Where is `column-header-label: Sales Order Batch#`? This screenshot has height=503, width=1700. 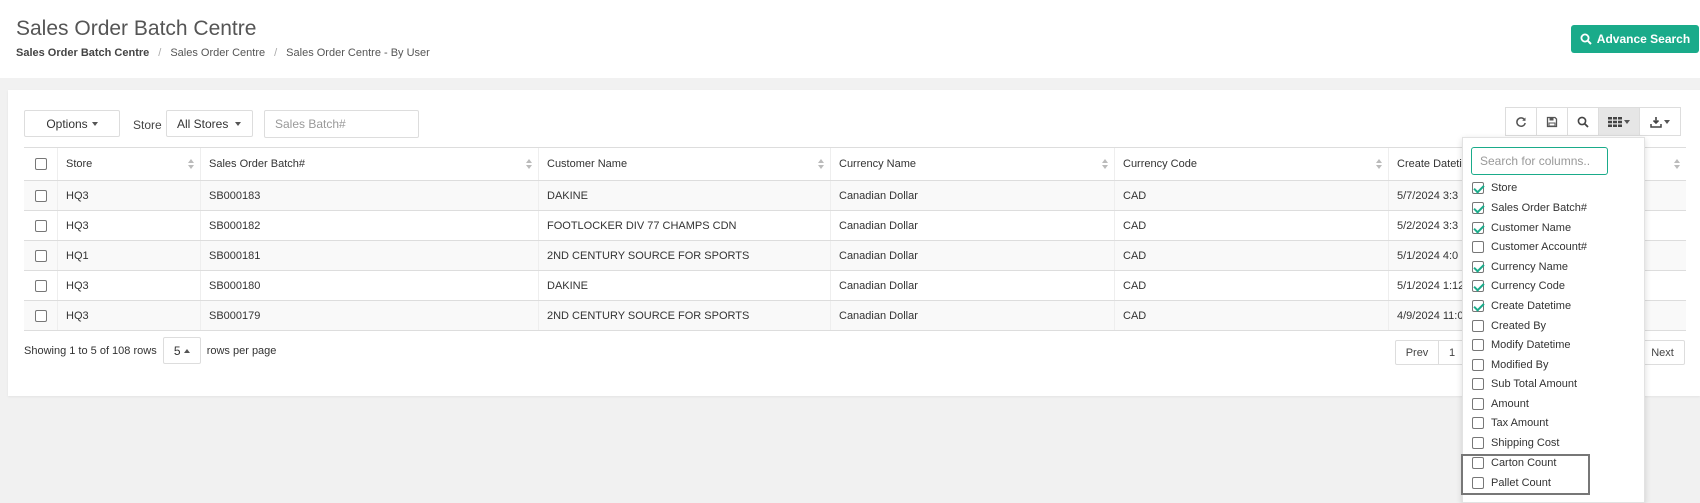
column-header-label: Sales Order Batch# is located at coordinates (257, 164).